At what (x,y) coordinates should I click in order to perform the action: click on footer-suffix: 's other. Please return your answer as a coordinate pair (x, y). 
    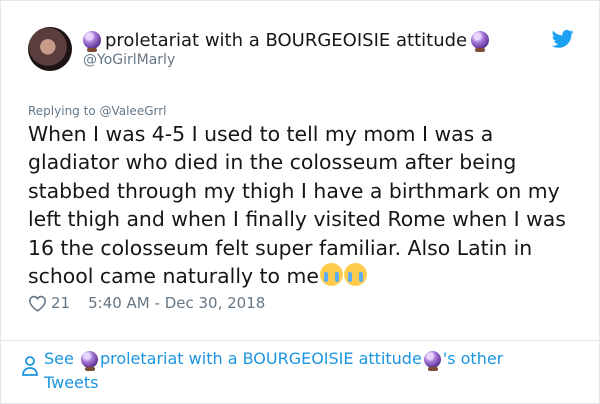
    Looking at the image, I should click on (473, 358).